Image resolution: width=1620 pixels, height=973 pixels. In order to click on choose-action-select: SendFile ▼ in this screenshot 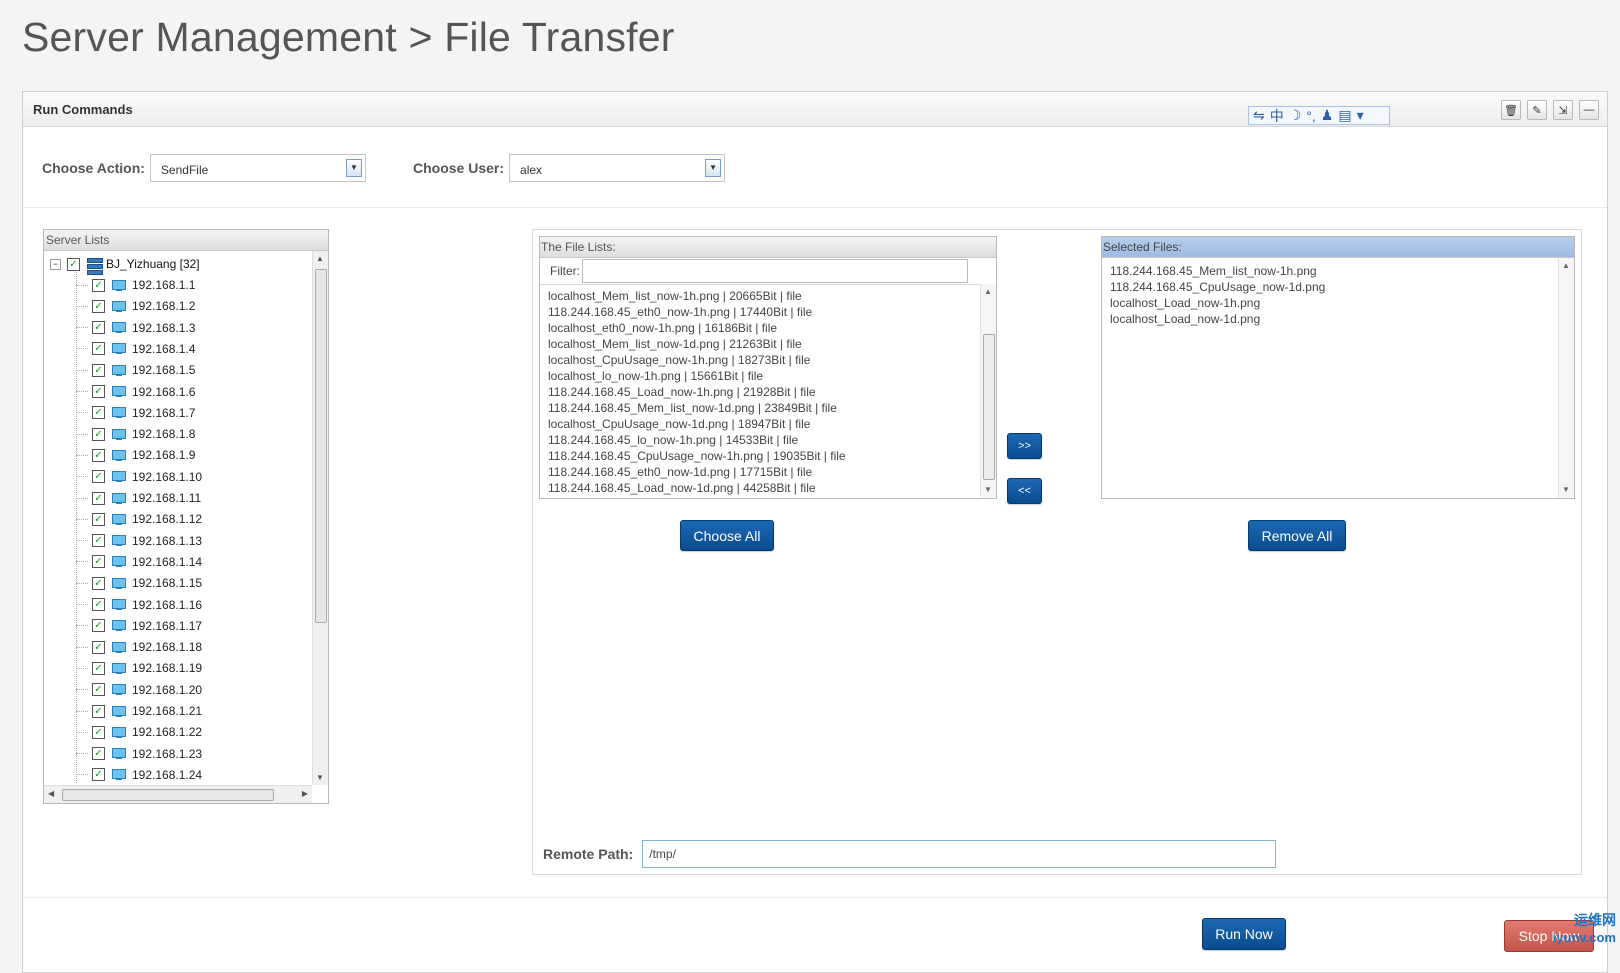, I will do `click(257, 168)`.